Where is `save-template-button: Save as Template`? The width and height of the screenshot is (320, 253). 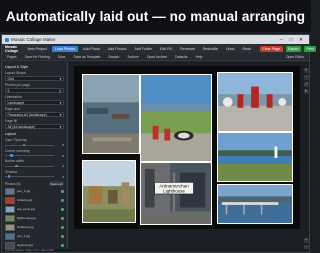 save-template-button: Save as Template is located at coordinates (86, 56).